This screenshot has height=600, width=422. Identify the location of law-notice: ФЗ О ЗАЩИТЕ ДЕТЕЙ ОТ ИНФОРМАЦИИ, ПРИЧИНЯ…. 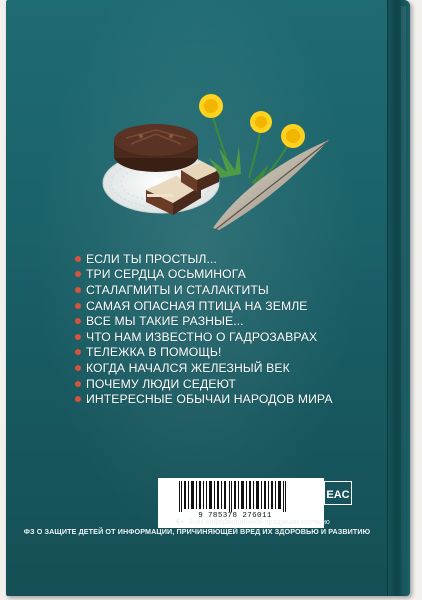
(197, 531).